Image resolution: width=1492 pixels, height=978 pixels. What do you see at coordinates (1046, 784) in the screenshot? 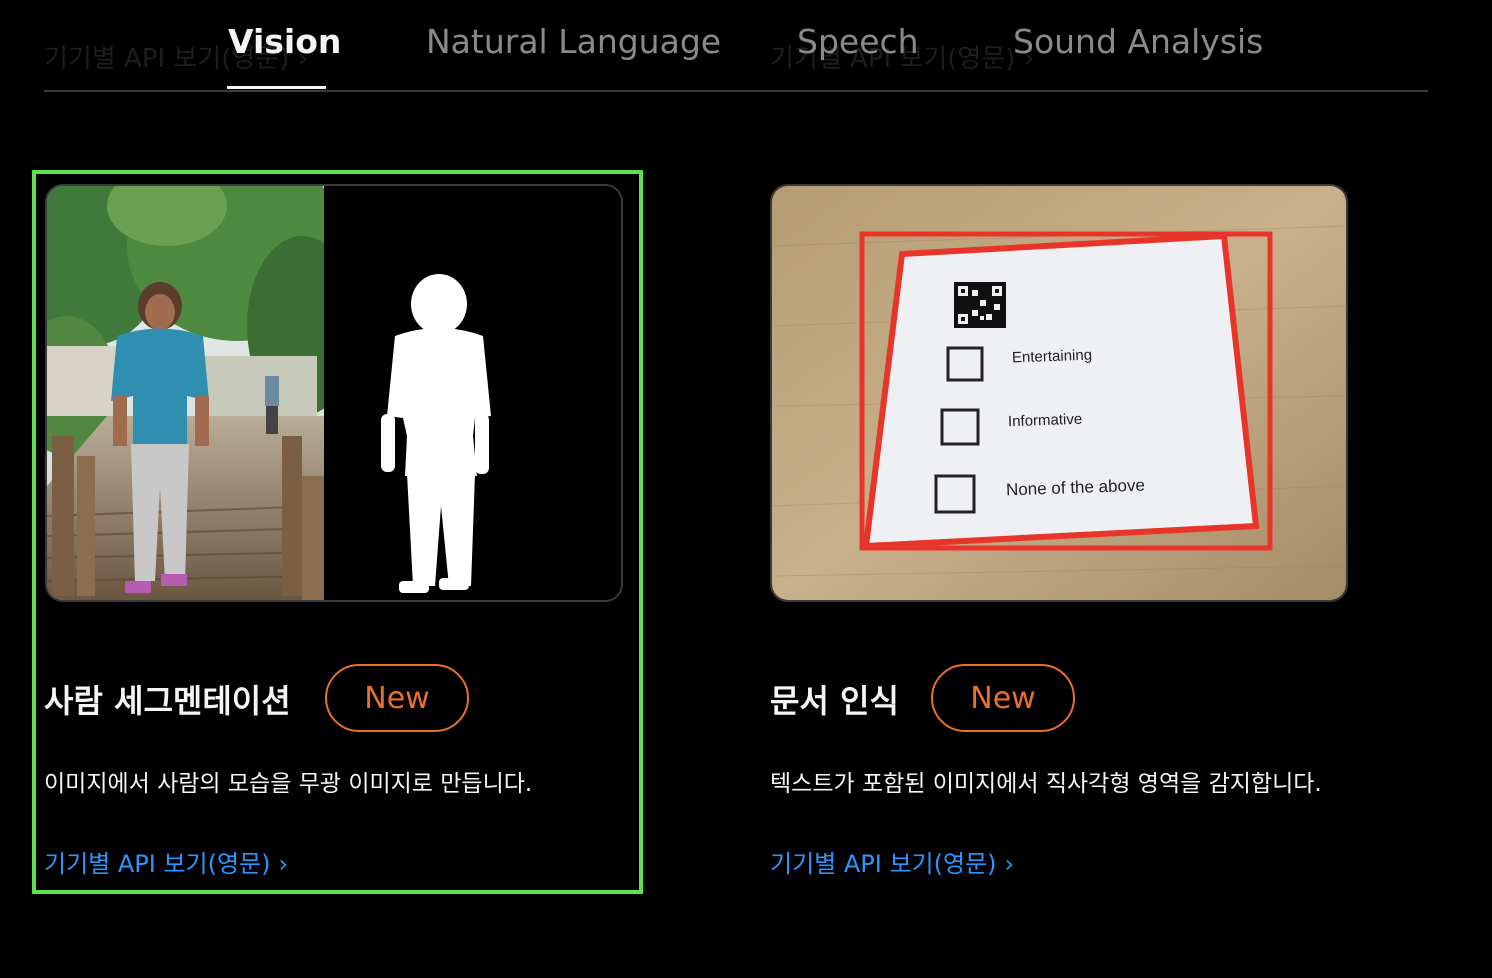
I see `card-description: 텍스트가 포함된 이미지에서 직사각형 영역을 감지합니다.` at bounding box center [1046, 784].